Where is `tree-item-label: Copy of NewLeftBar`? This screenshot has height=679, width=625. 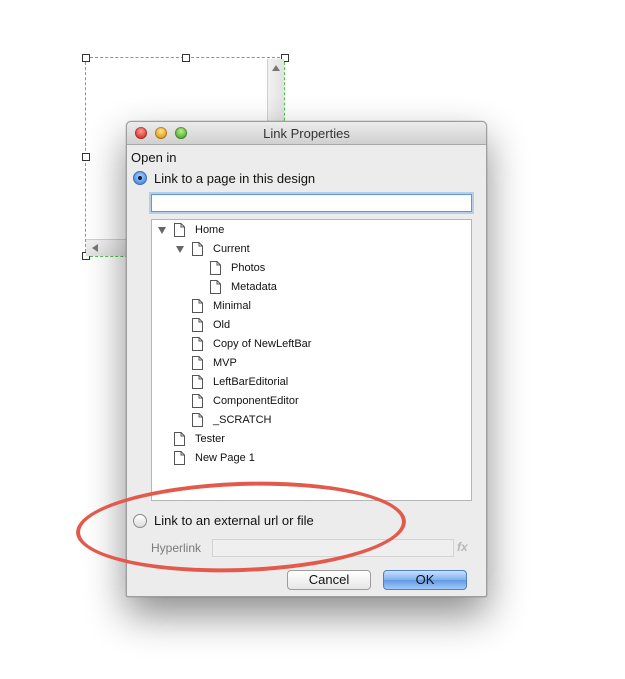
tree-item-label: Copy of NewLeftBar is located at coordinates (262, 344).